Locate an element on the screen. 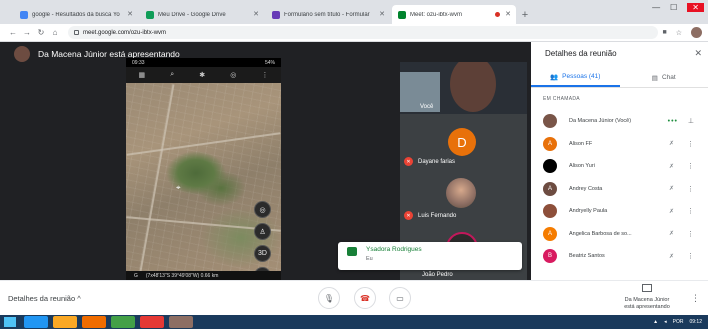  ie-icon is located at coordinates (36, 322).